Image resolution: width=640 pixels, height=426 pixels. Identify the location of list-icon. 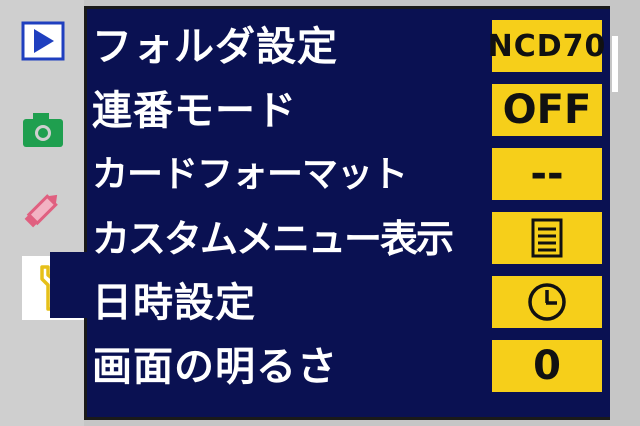
(547, 238).